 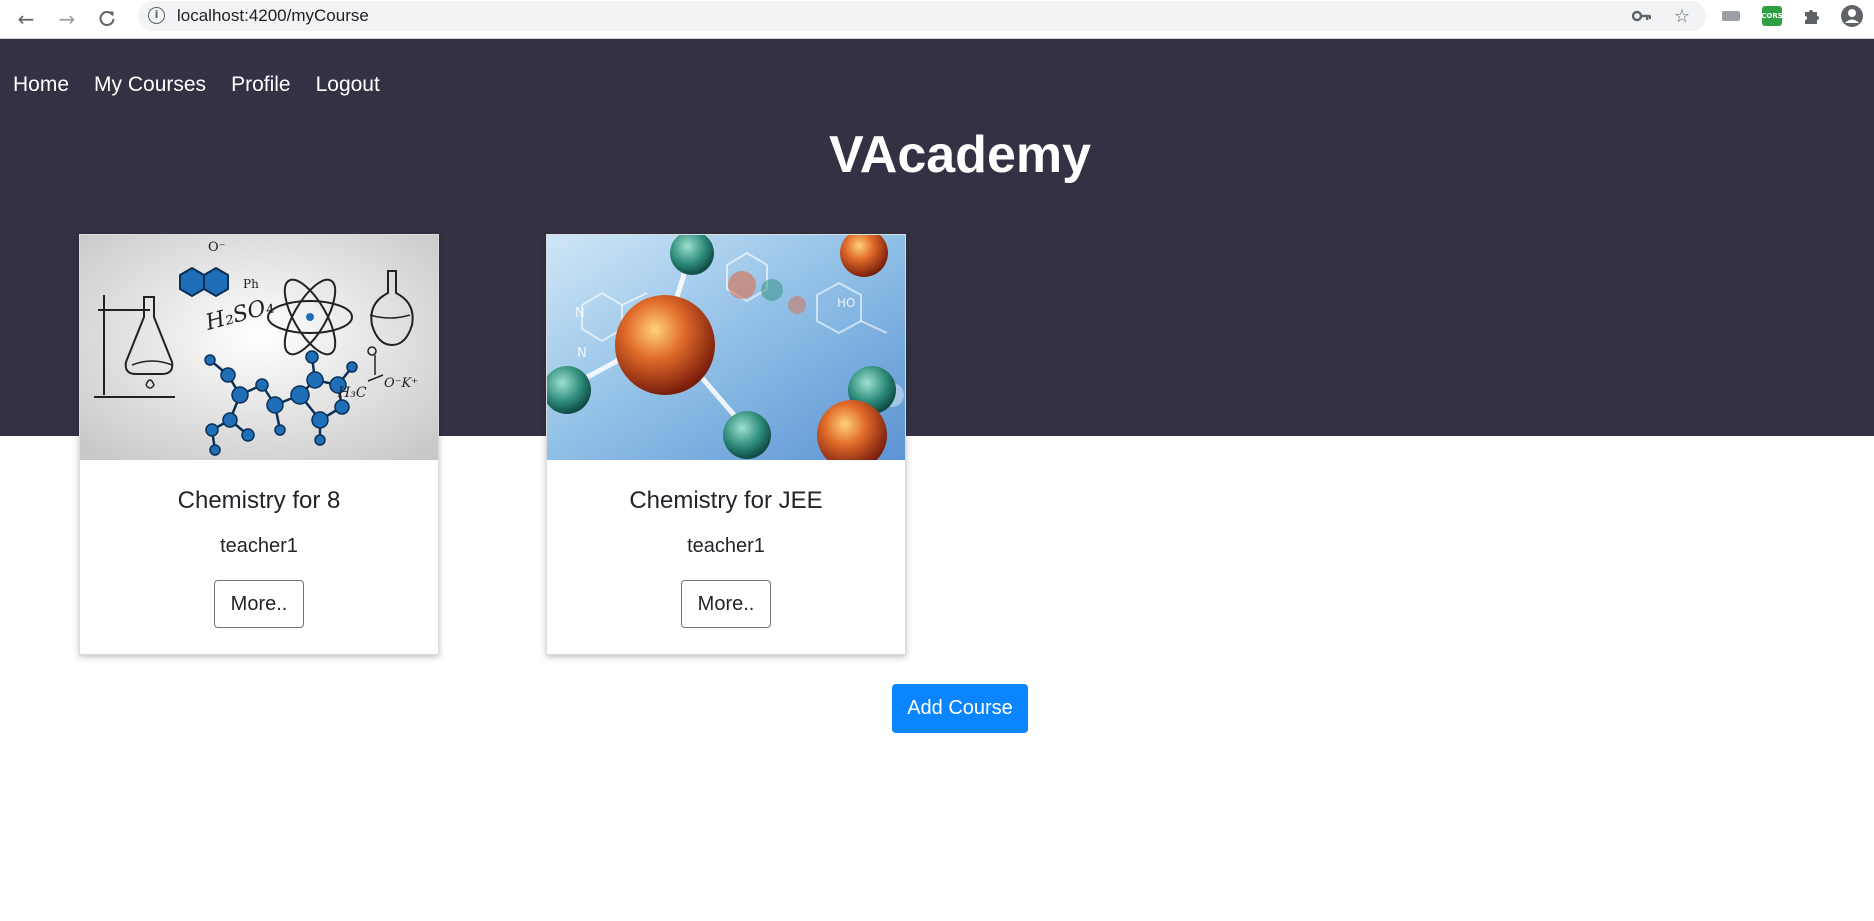 I want to click on course-card: N N HO OH Chemistry for JEE tea, so click(x=726, y=444).